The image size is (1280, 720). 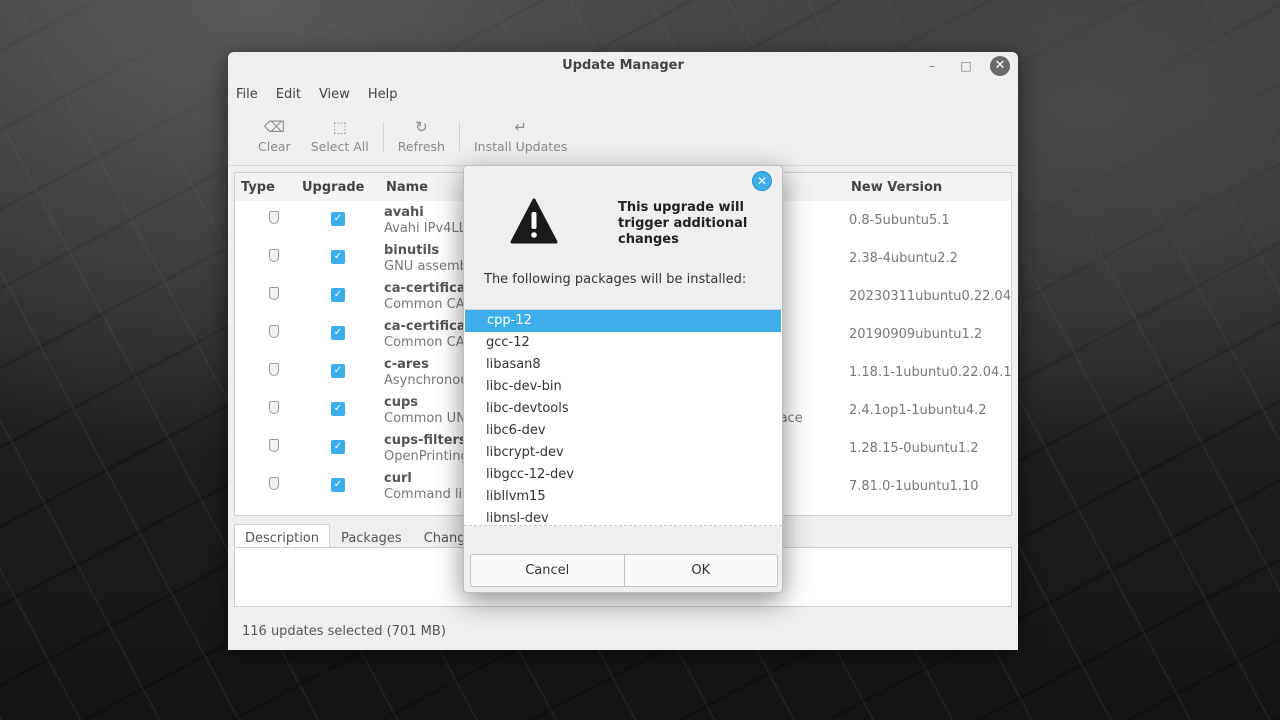 What do you see at coordinates (421, 127) in the screenshot?
I see `refresh-icon: ↻` at bounding box center [421, 127].